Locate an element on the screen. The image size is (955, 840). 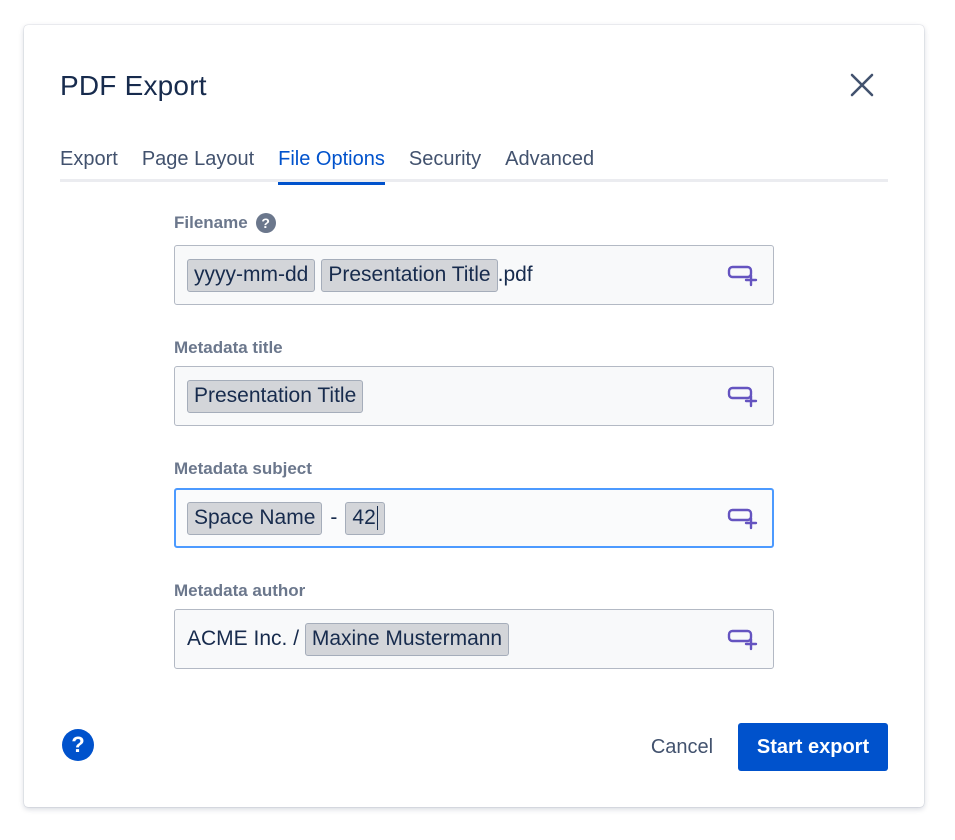
variable-chip: yyyy-mm-dd is located at coordinates (251, 275).